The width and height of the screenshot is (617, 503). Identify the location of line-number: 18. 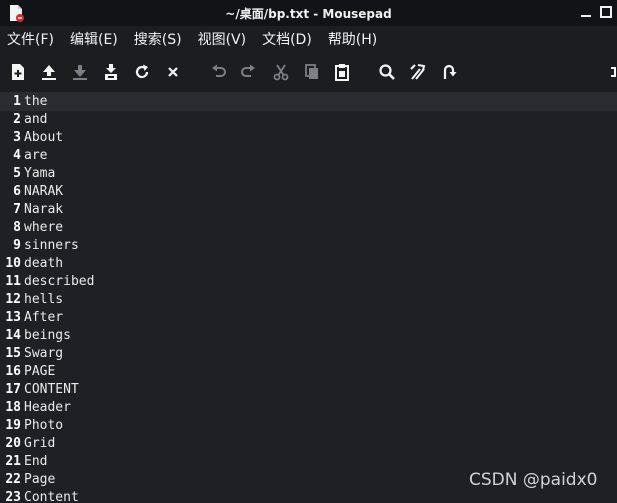
(13, 407).